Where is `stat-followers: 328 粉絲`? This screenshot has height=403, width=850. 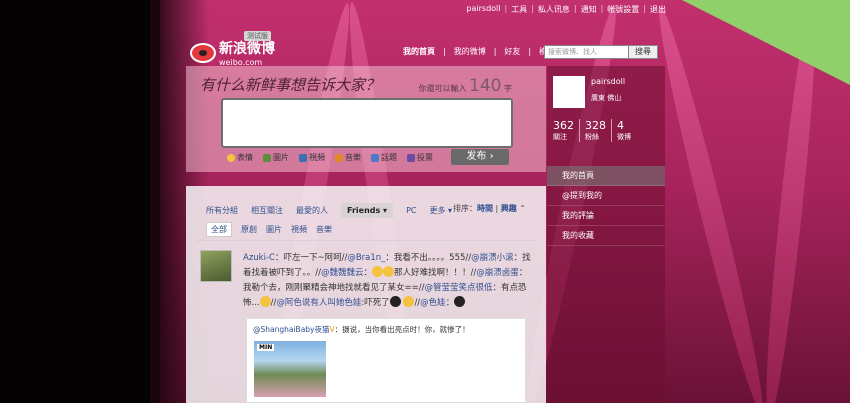 stat-followers: 328 粉絲 is located at coordinates (598, 130).